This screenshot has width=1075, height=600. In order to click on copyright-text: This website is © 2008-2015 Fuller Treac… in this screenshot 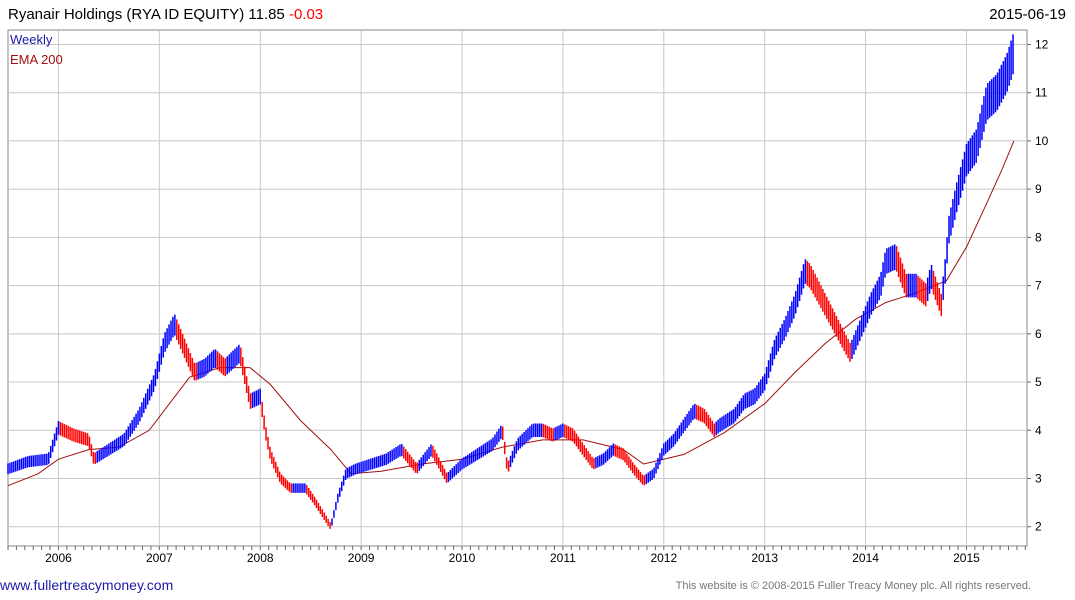, I will do `click(853, 586)`.